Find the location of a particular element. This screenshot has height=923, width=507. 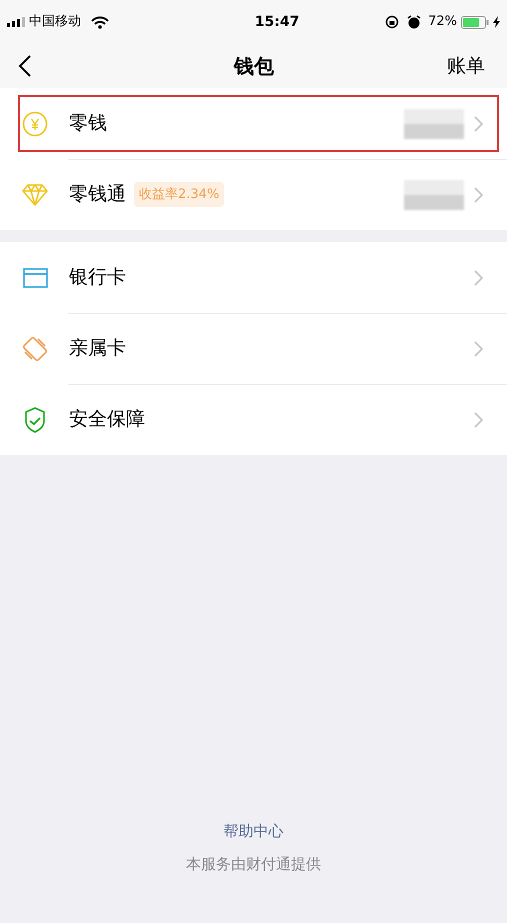

yen-coin-icon is located at coordinates (35, 123).